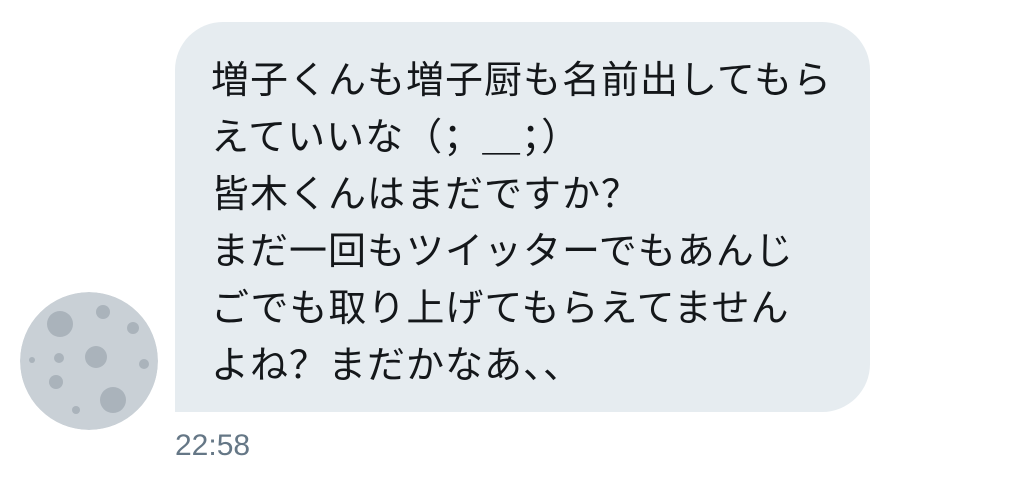 Image resolution: width=1024 pixels, height=482 pixels. I want to click on message-line: ごでも取り上げてもらえてません, so click(500, 308).